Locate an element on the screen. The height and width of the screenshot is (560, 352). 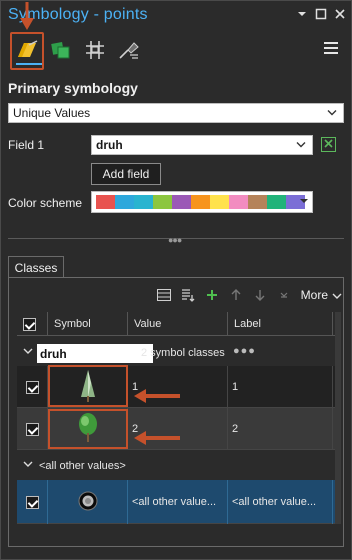
symbol-cell is located at coordinates (88, 502).